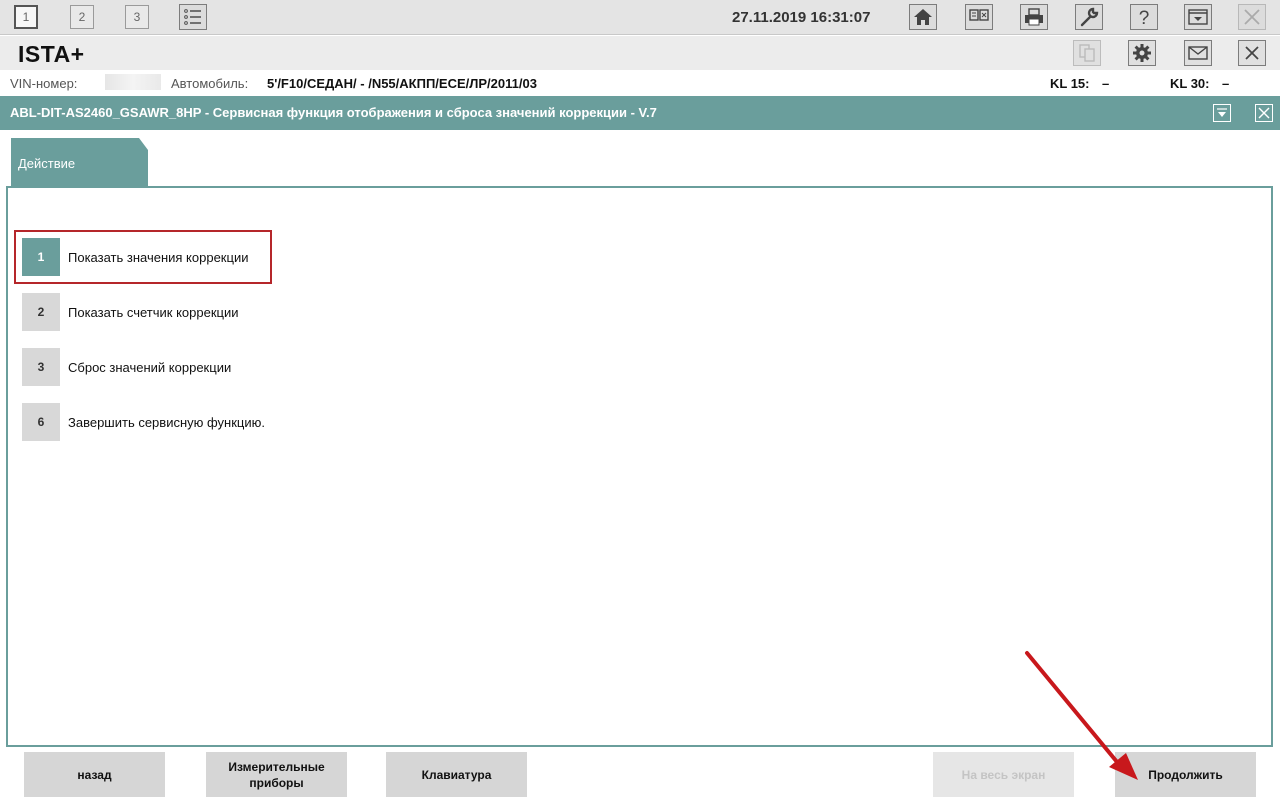 This screenshot has height=800, width=1280. Describe the element at coordinates (41, 422) in the screenshot. I see `option-number: 6` at that location.